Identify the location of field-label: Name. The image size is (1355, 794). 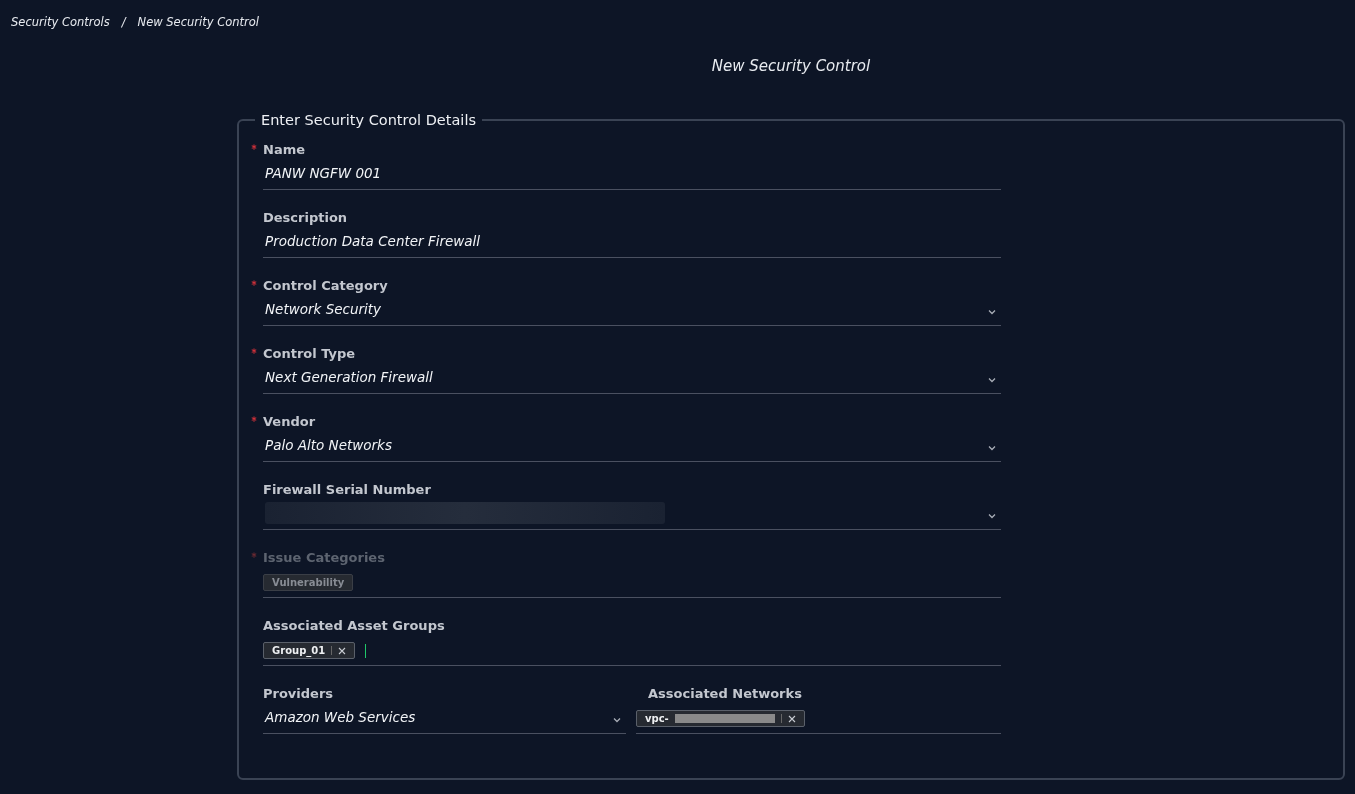
(284, 149).